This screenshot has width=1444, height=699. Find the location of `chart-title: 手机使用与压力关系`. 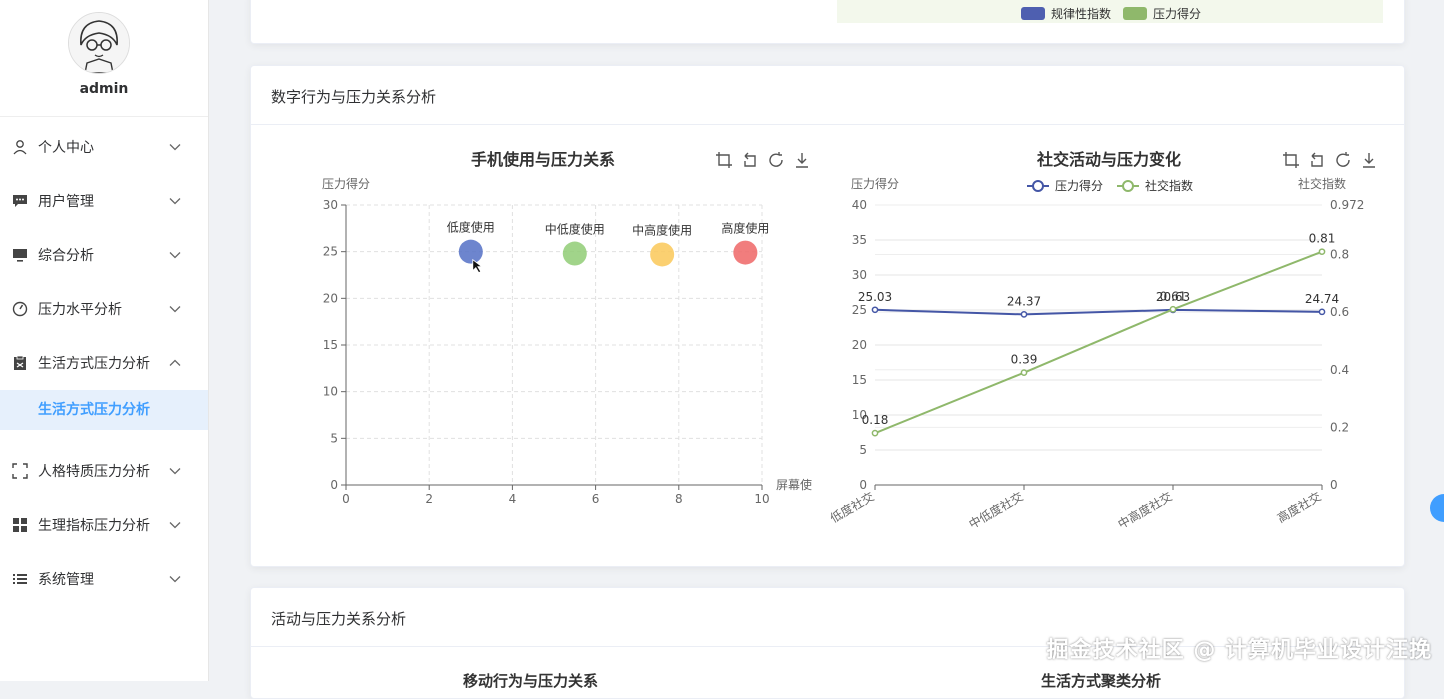

chart-title: 手机使用与压力关系 is located at coordinates (543, 159).